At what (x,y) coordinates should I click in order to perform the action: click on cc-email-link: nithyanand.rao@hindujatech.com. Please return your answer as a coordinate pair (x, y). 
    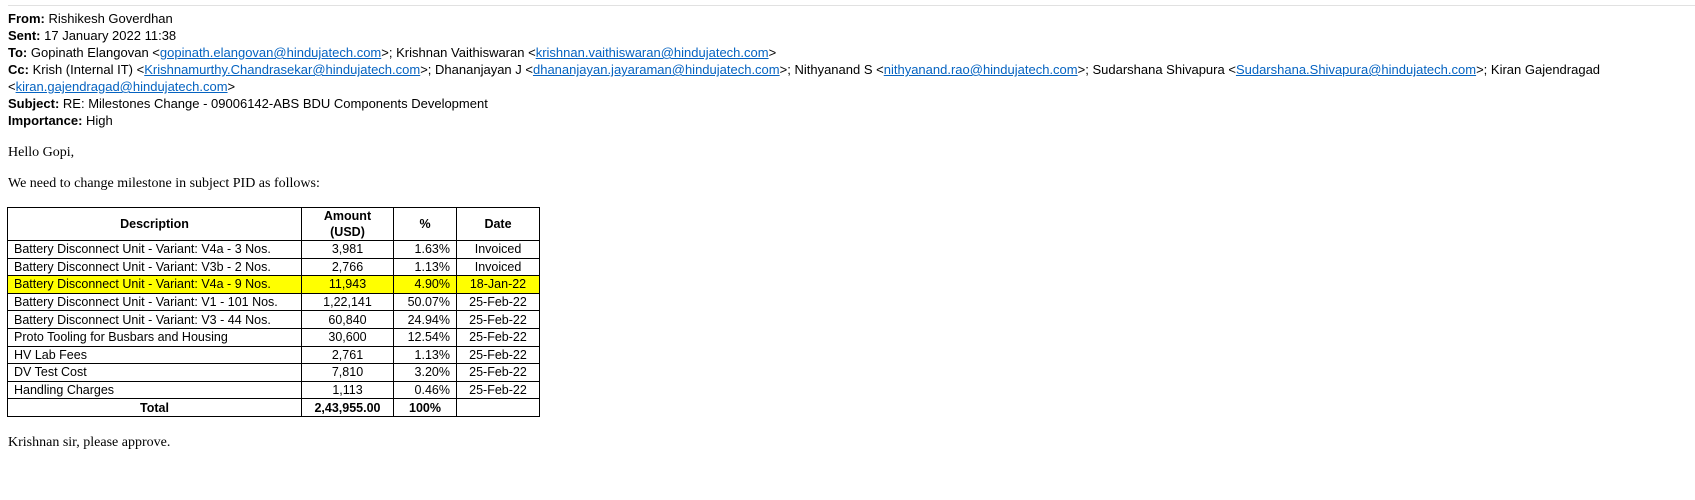
    Looking at the image, I should click on (981, 69).